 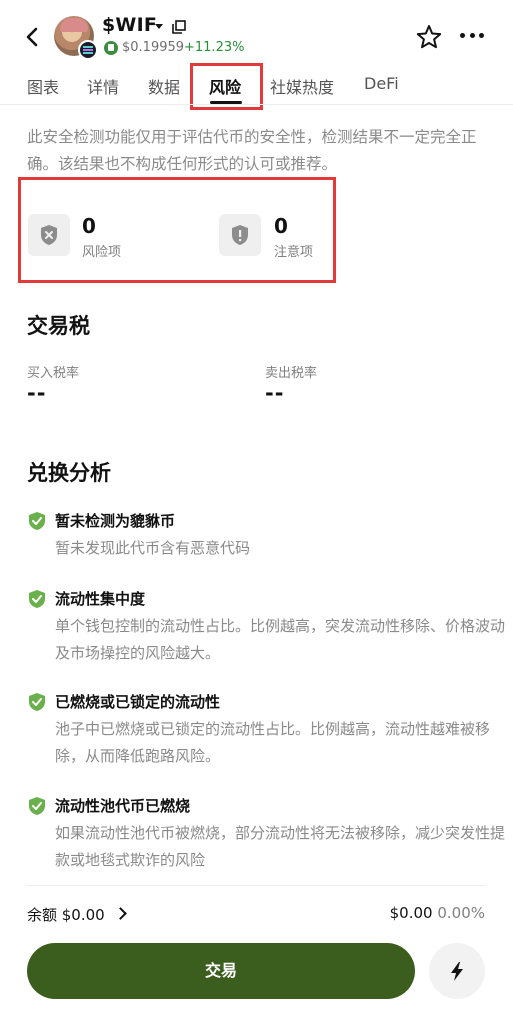 I want to click on position-percent: 0.00%, so click(x=461, y=913).